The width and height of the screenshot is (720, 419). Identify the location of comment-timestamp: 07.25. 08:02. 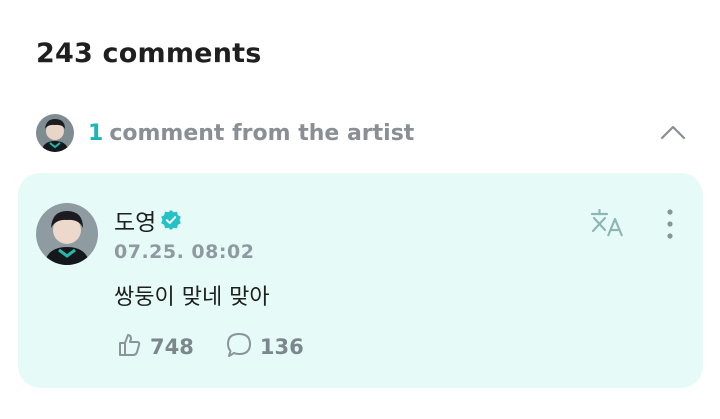
(184, 252).